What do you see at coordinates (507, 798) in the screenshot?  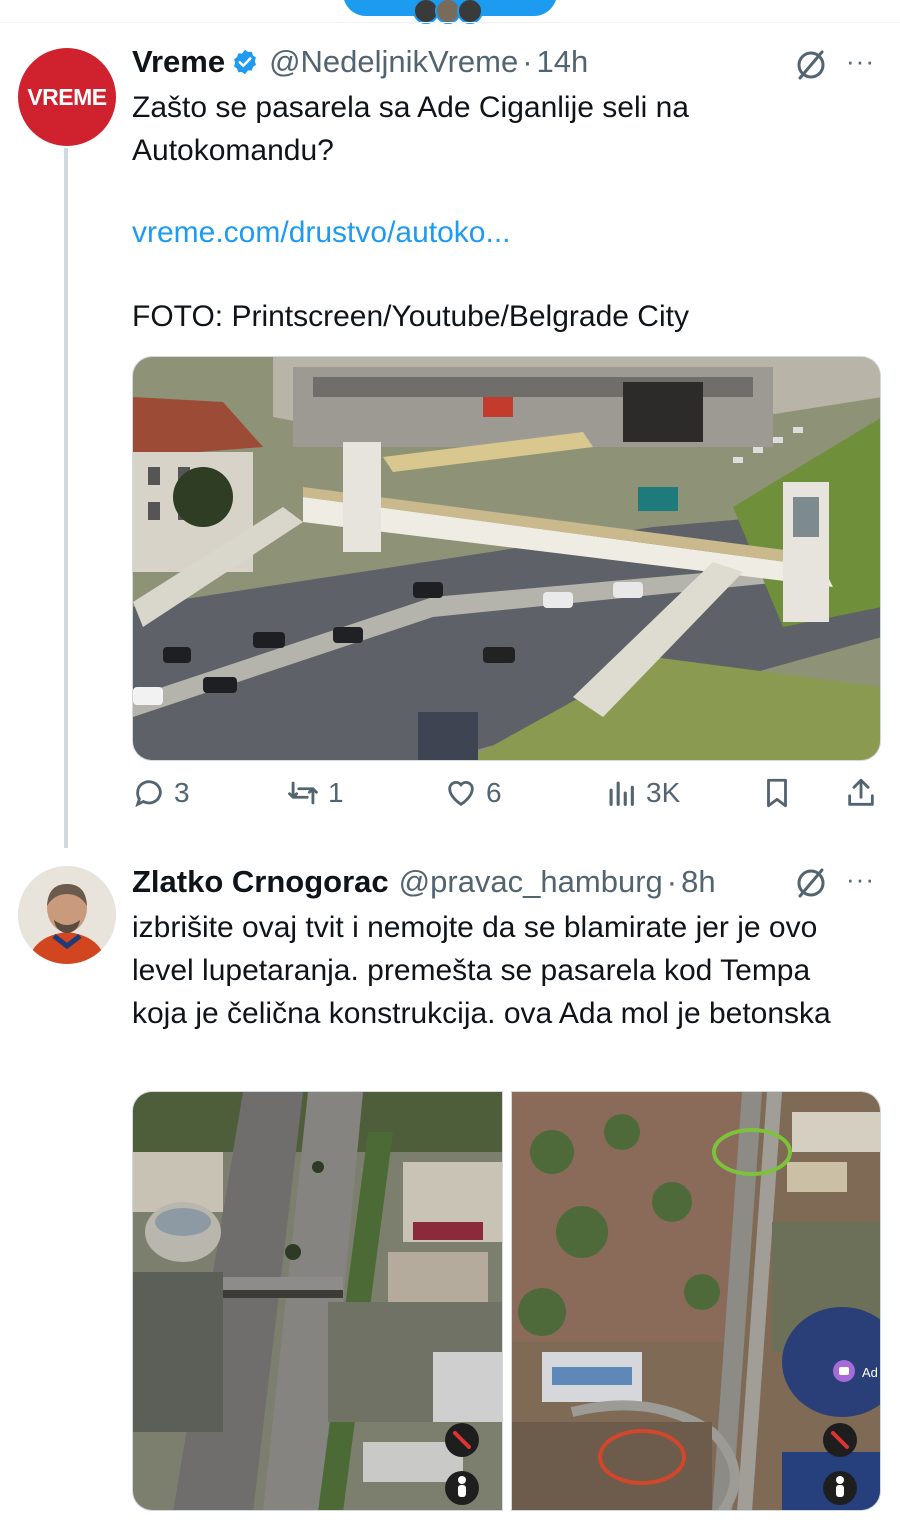 I see `tweet-actions: 3 1 6 3K` at bounding box center [507, 798].